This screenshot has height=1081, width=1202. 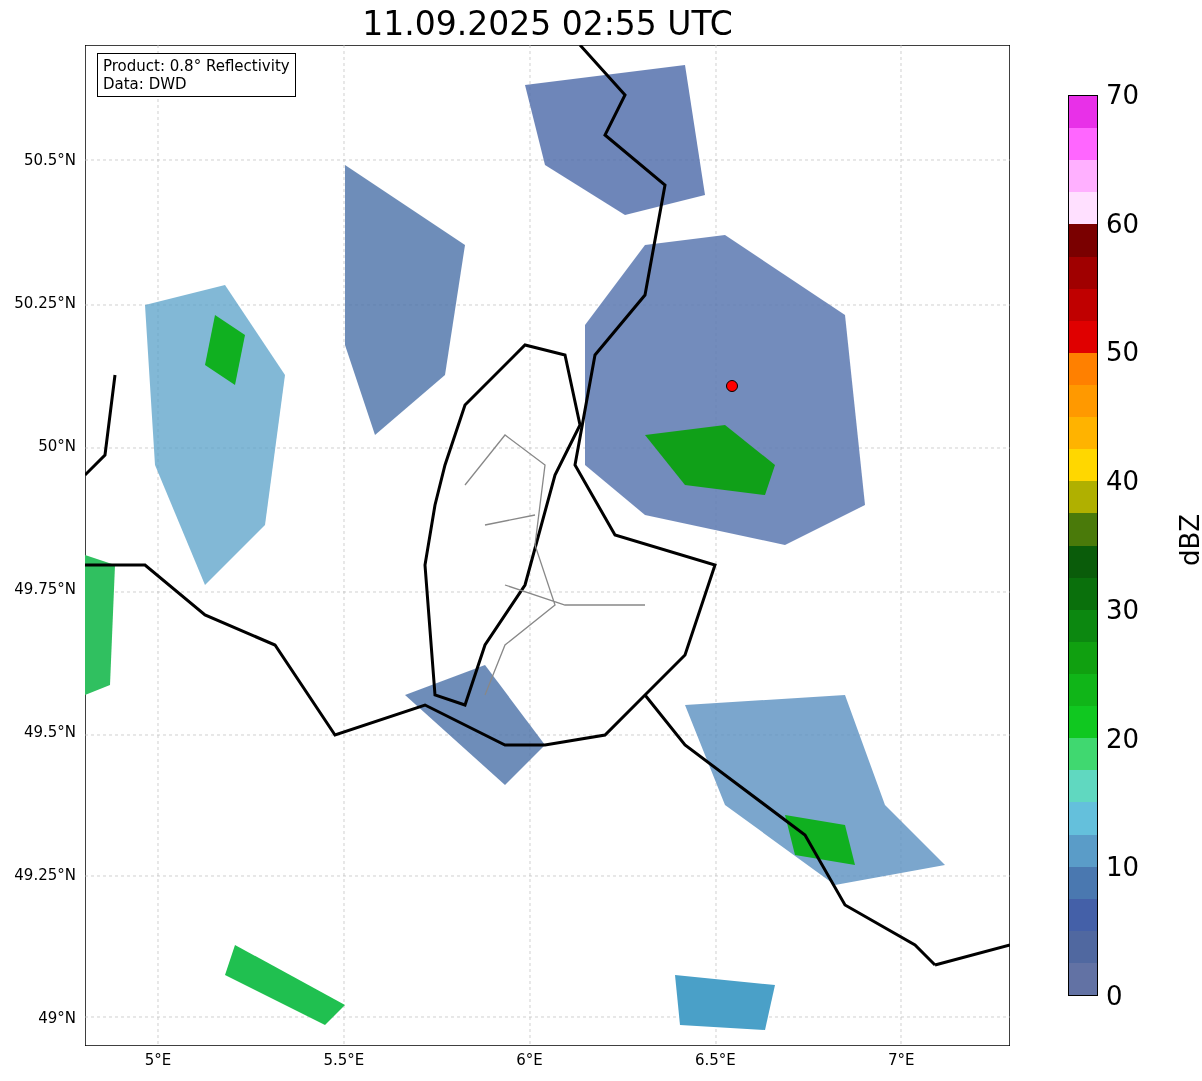 What do you see at coordinates (1123, 224) in the screenshot?
I see `colorbar-tick-label: 60` at bounding box center [1123, 224].